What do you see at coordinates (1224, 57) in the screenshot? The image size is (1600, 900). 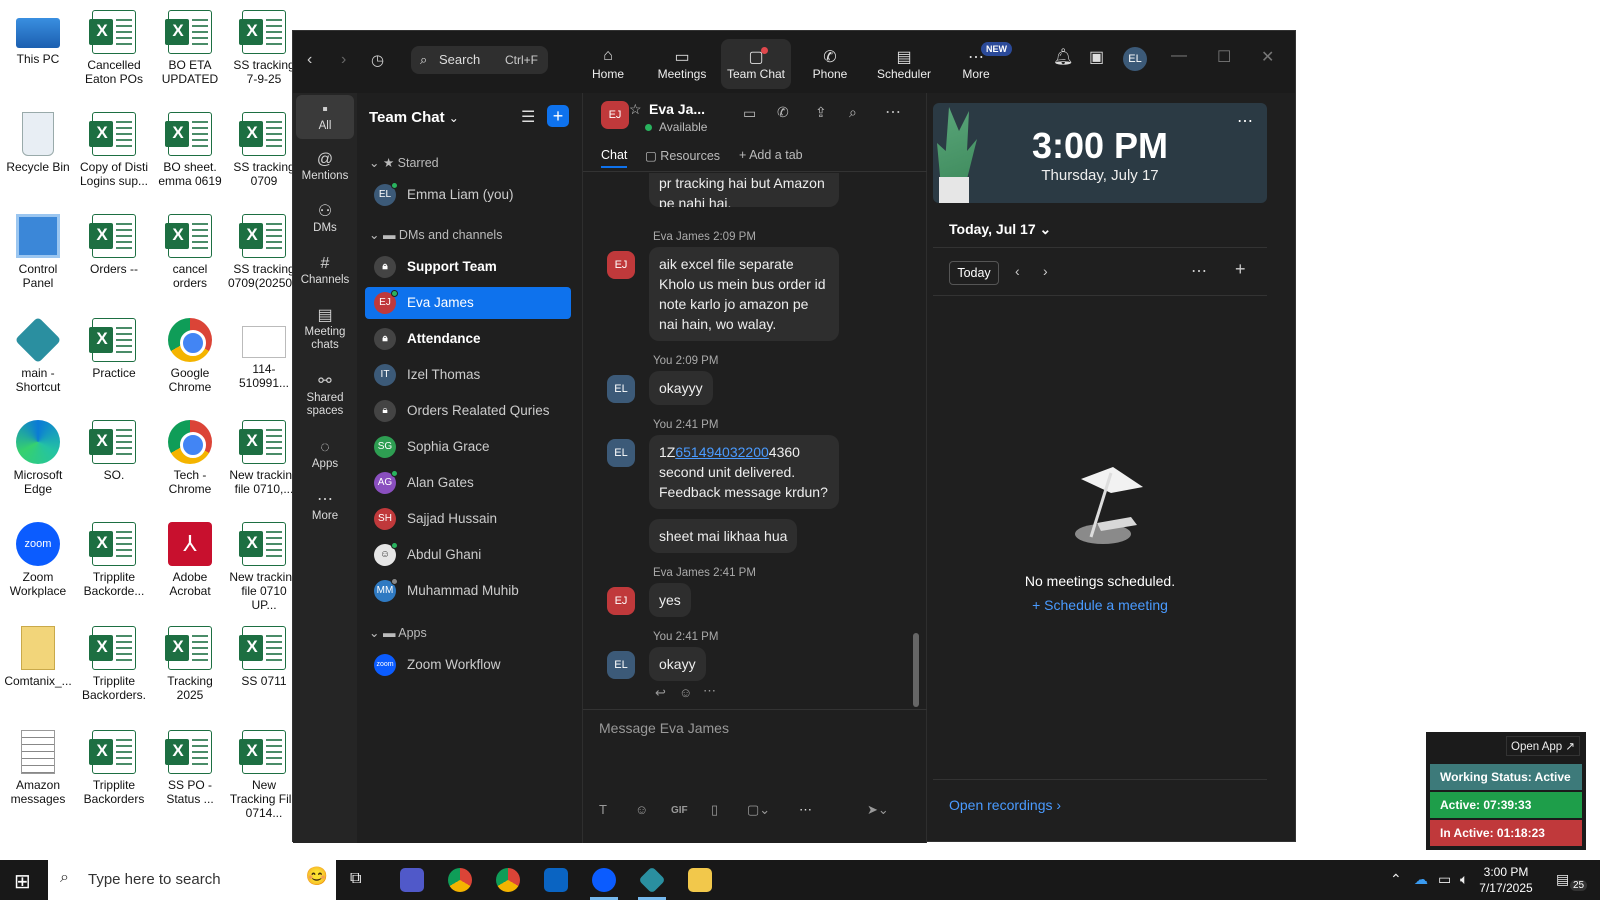 I see `maximize-icon: ☐` at bounding box center [1224, 57].